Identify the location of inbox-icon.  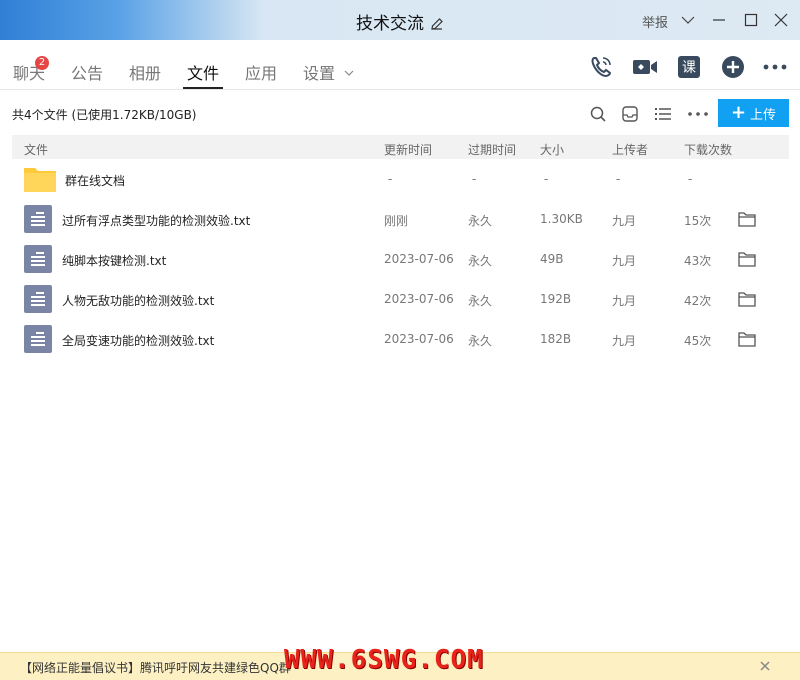
(630, 114).